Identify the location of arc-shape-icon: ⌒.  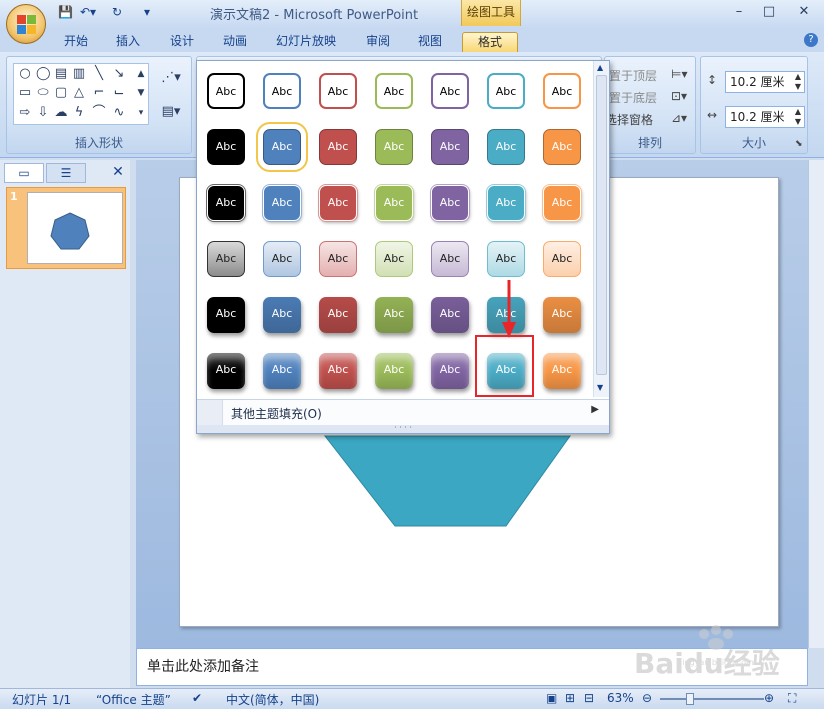
(99, 113).